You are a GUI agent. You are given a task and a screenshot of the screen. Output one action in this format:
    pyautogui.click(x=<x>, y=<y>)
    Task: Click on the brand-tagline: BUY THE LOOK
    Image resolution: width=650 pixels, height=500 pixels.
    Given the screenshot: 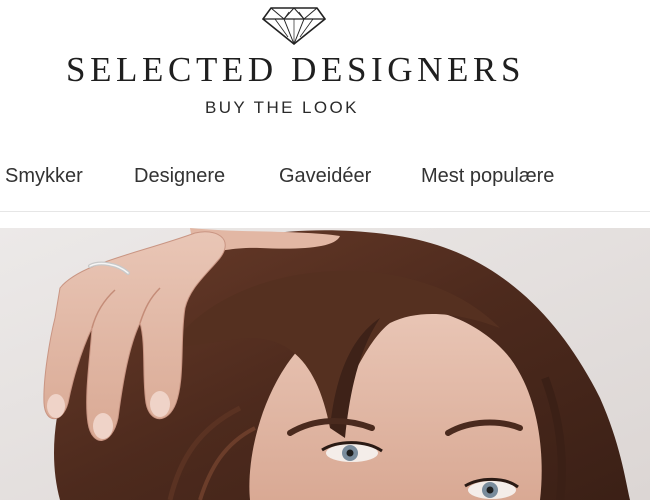 What is the action you would take?
    pyautogui.click(x=282, y=107)
    